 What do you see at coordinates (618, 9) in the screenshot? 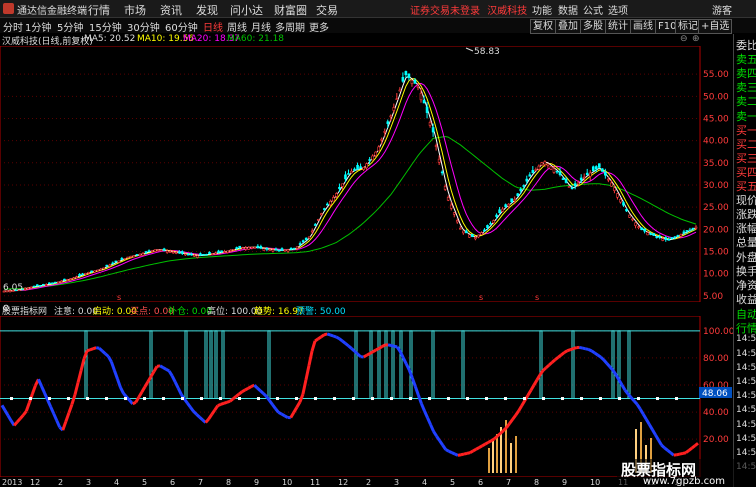
I see `menu-xuanxiang: 选项` at bounding box center [618, 9].